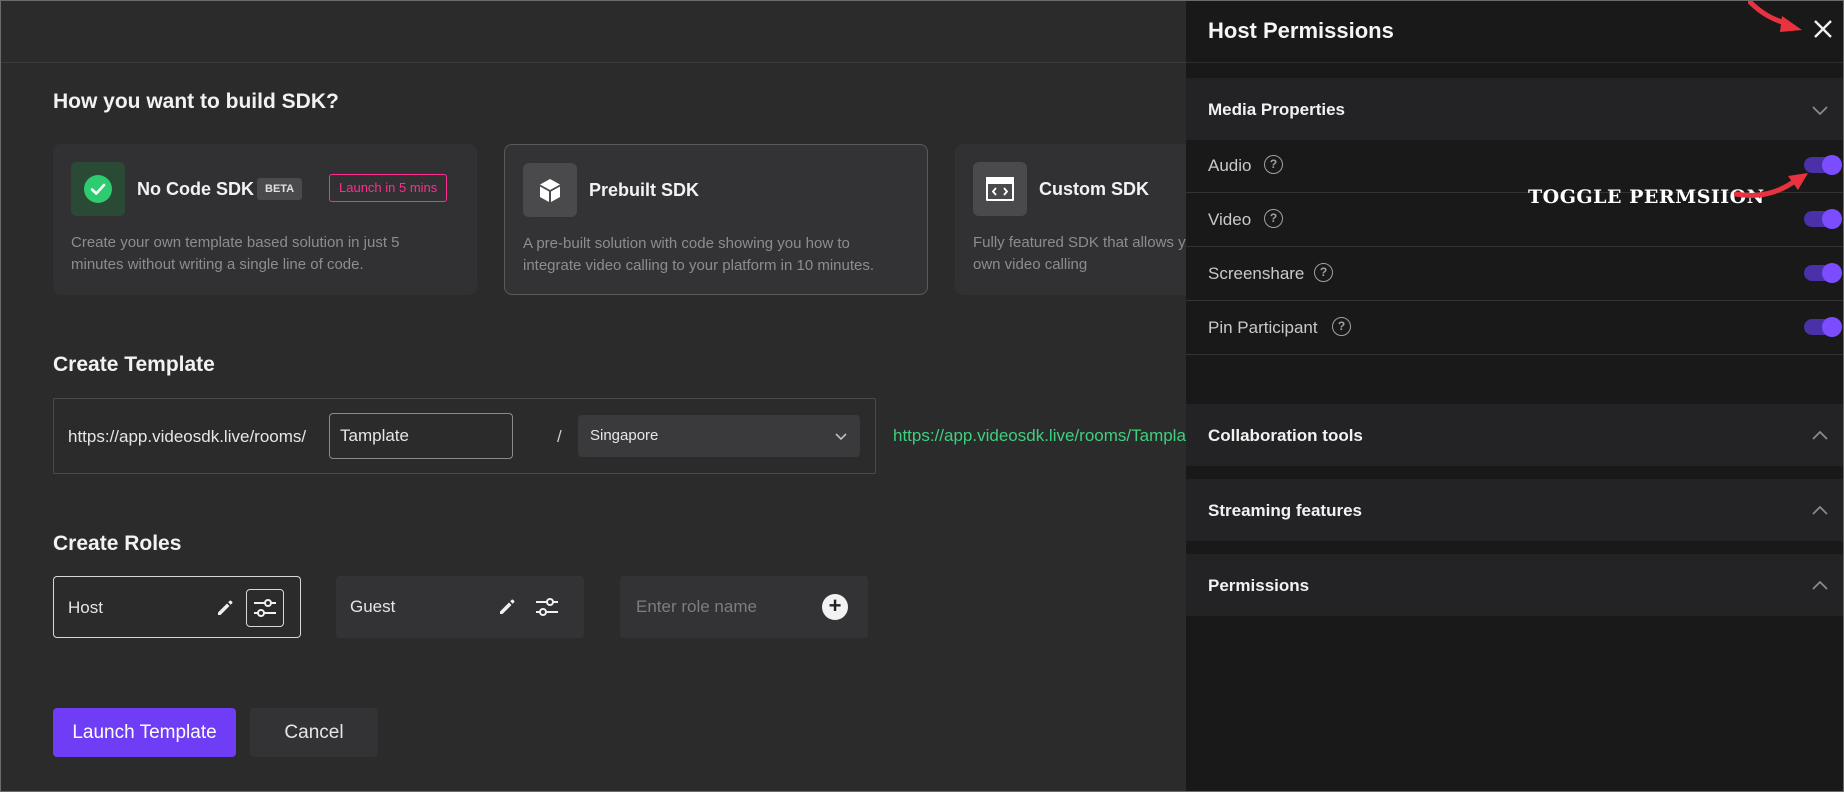  Describe the element at coordinates (644, 190) in the screenshot. I see `card-title: Prebuilt SDK` at that location.